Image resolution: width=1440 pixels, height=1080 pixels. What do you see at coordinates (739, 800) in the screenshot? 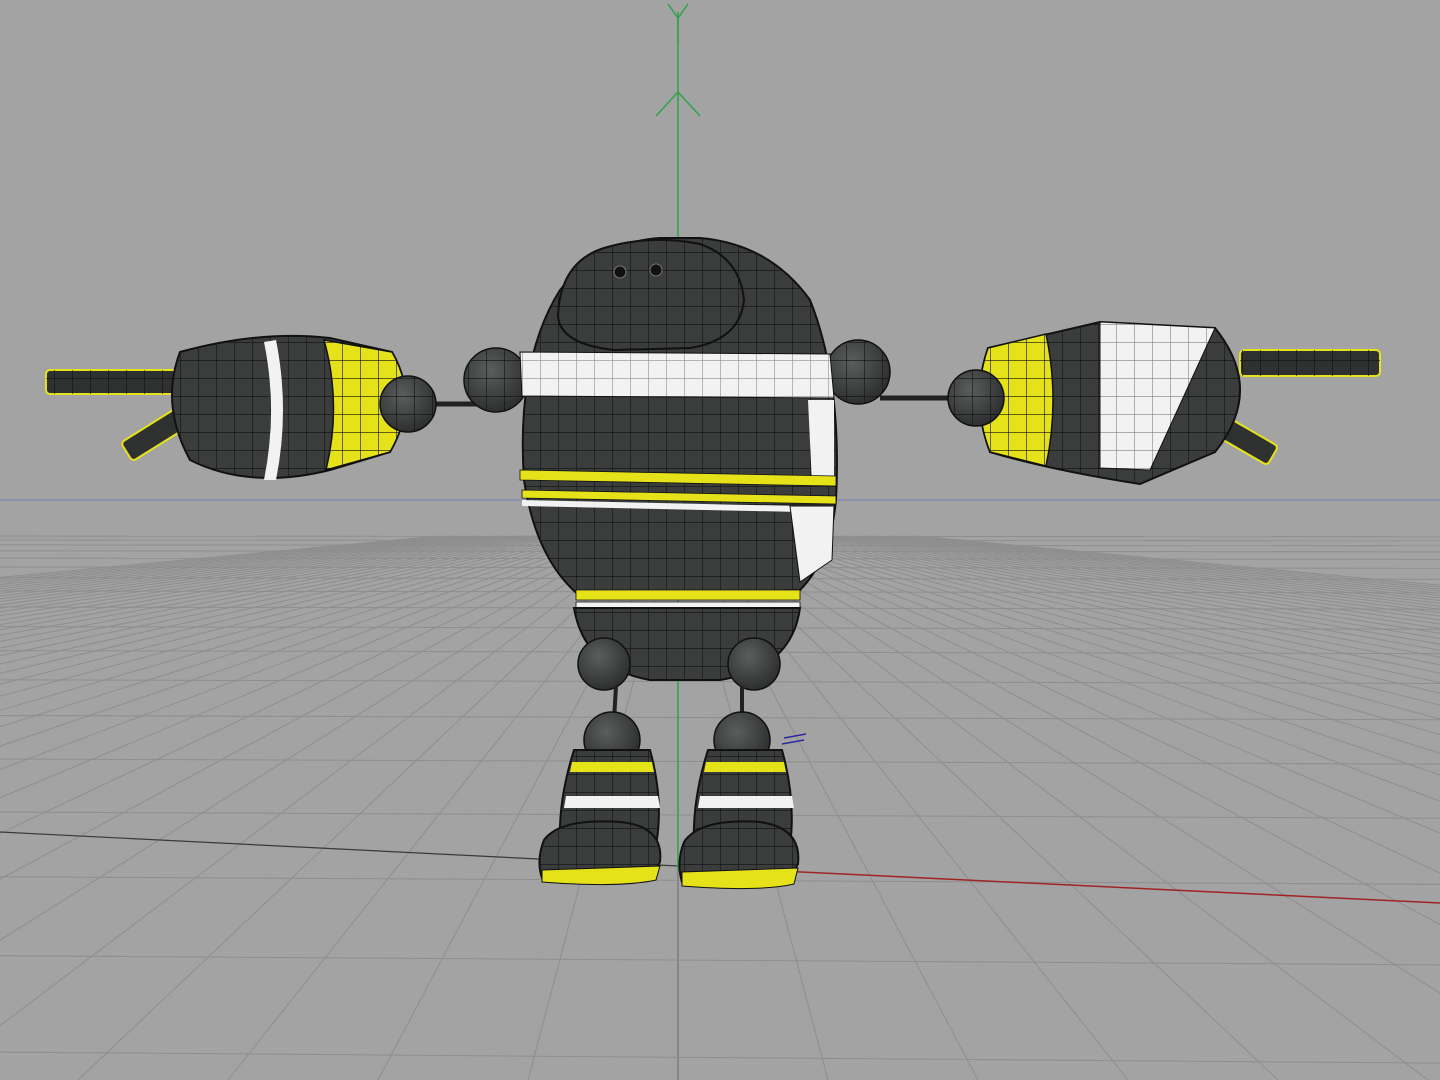
I see `right-leg` at bounding box center [739, 800].